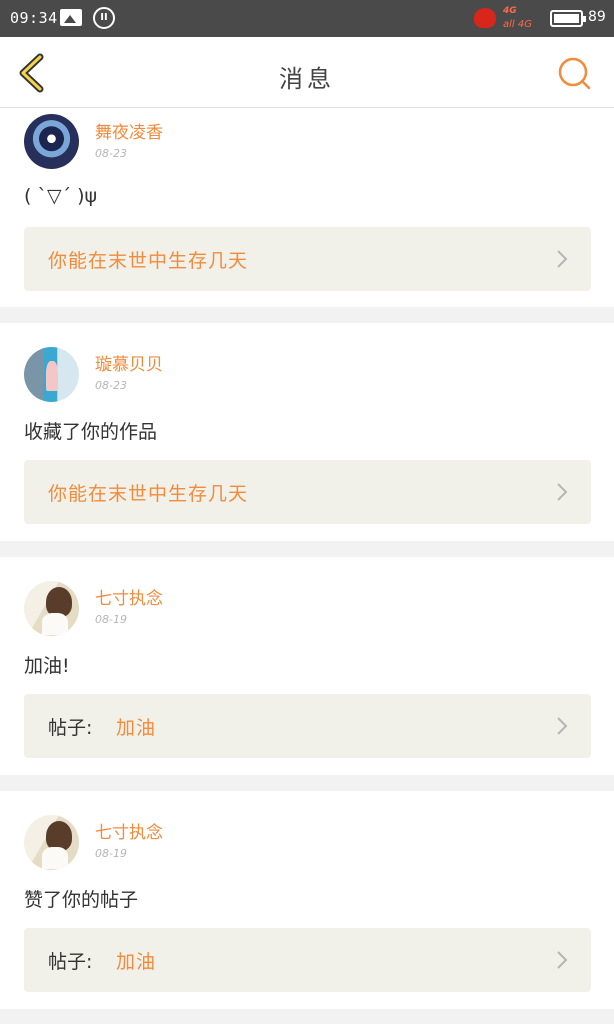 The image size is (614, 1024). What do you see at coordinates (104, 18) in the screenshot?
I see `pause-icon: II` at bounding box center [104, 18].